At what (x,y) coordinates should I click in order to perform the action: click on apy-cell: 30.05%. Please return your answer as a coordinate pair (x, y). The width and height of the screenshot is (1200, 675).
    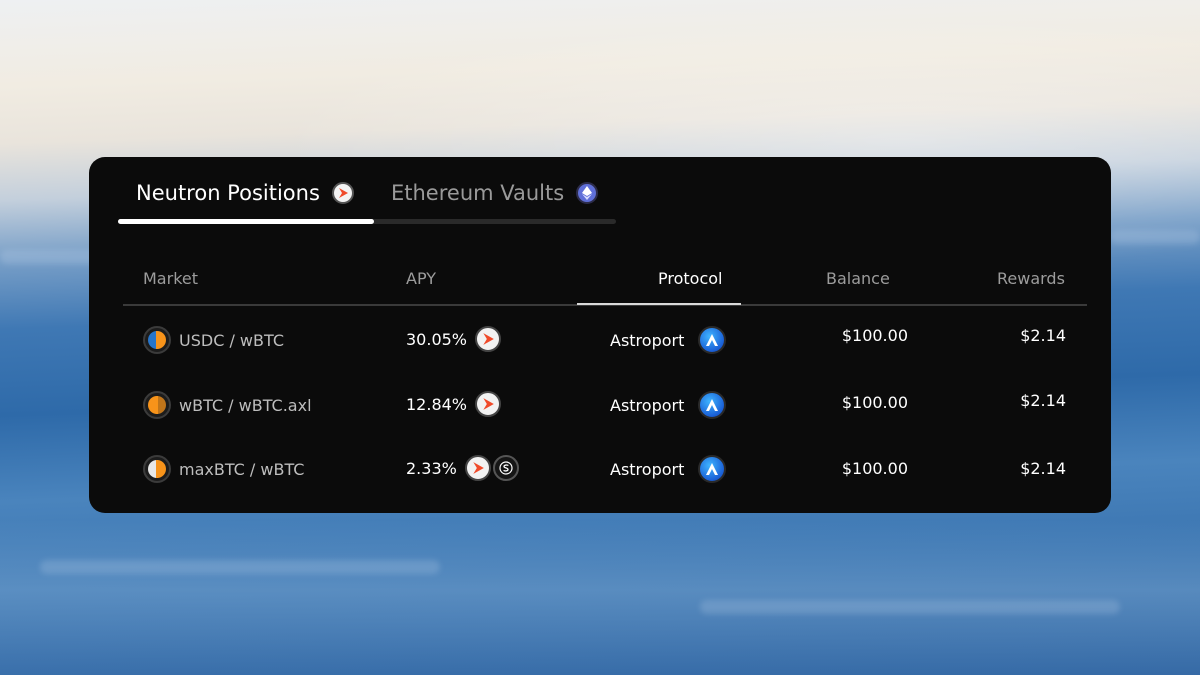
    Looking at the image, I should click on (454, 339).